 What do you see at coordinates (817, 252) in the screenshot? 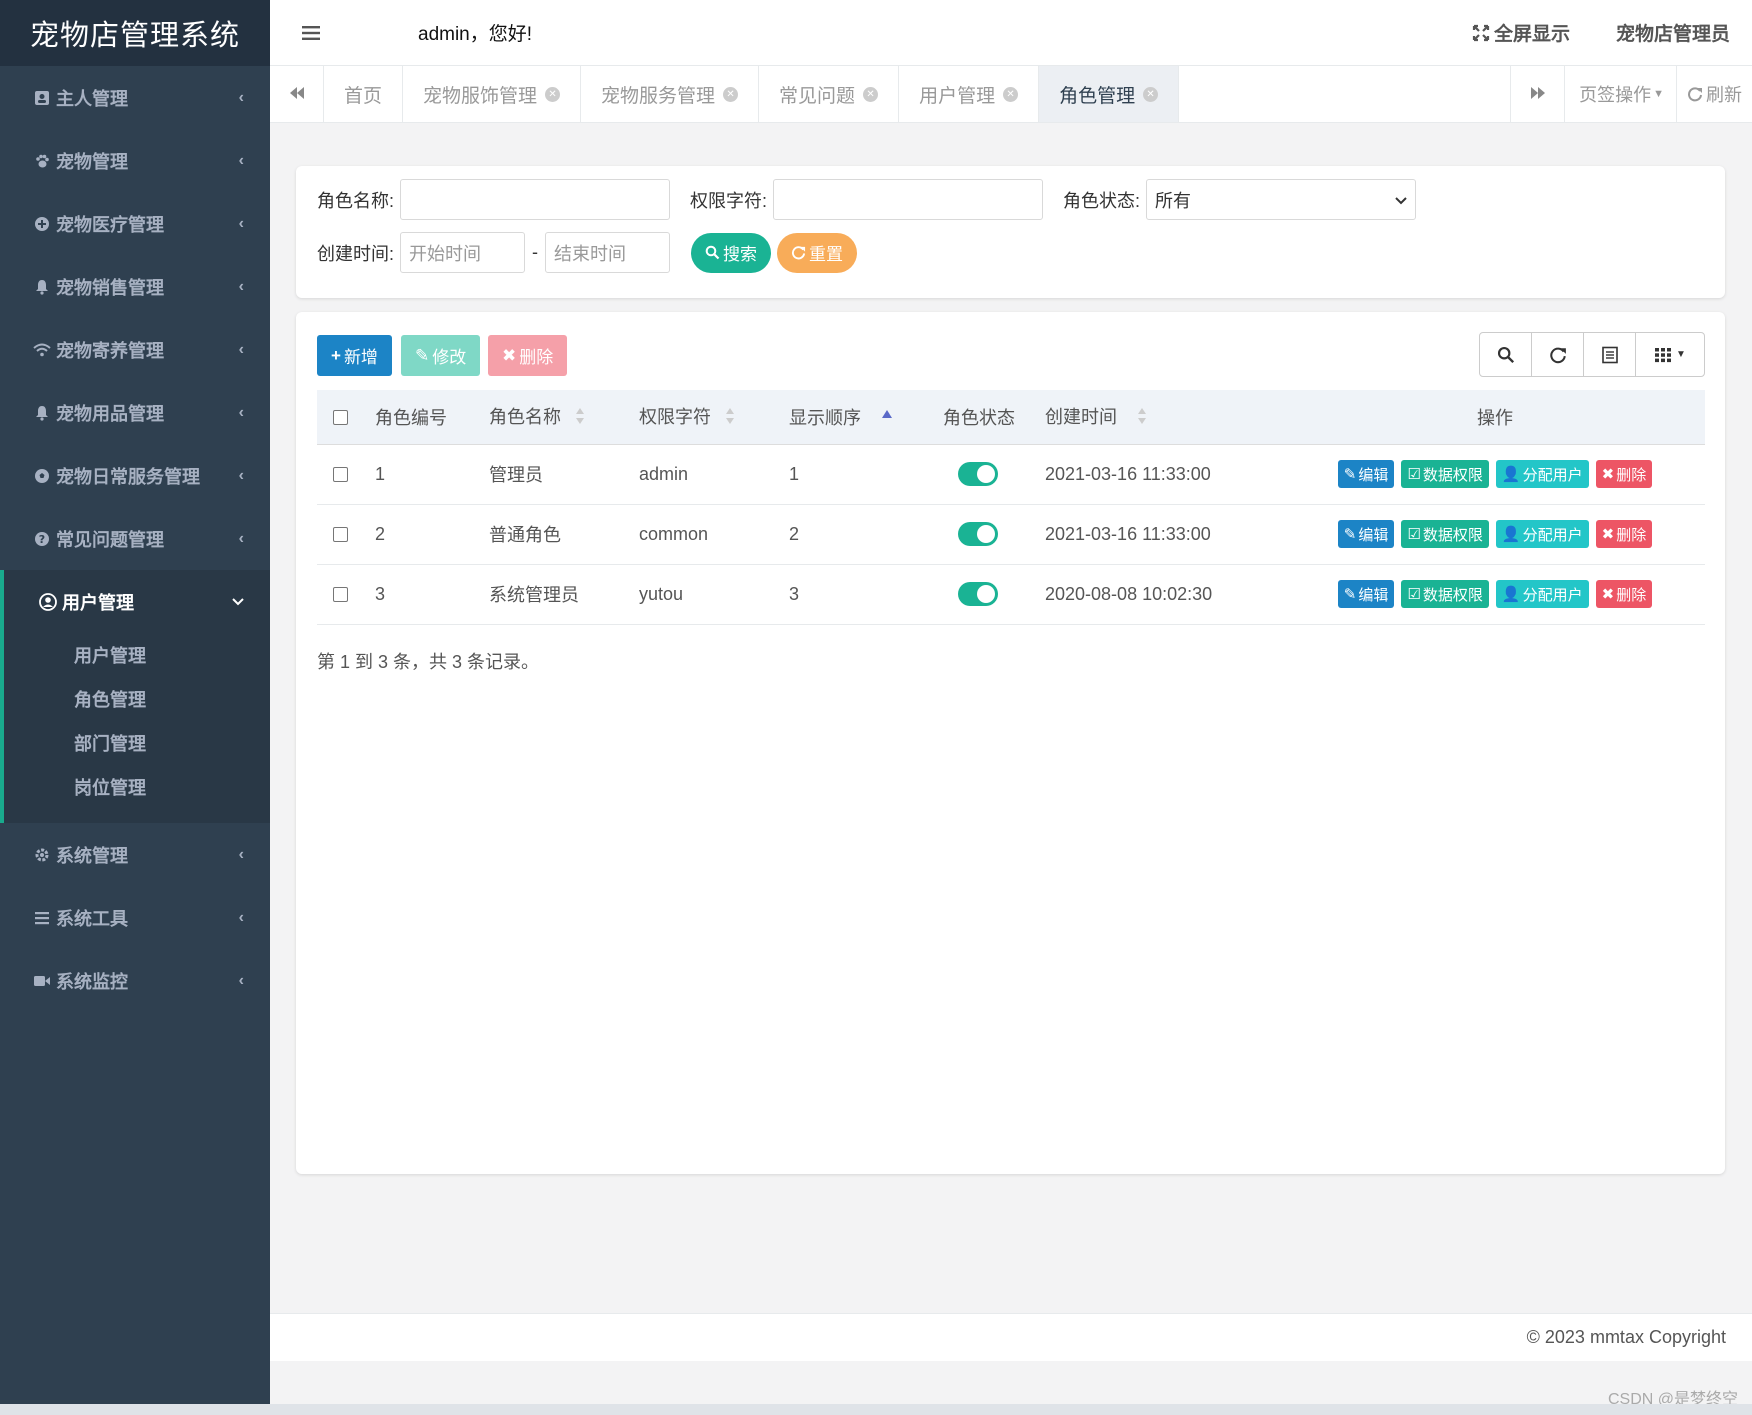
I see `reset-button: 重置` at bounding box center [817, 252].